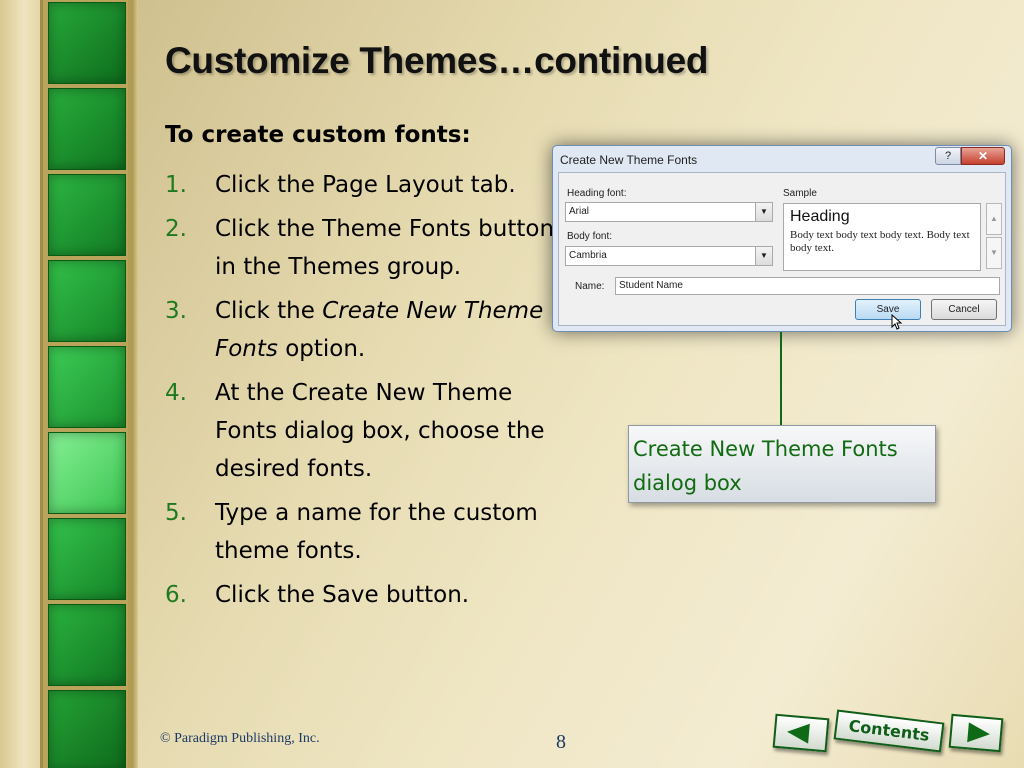 This screenshot has height=768, width=1024. Describe the element at coordinates (889, 731) in the screenshot. I see `contents-button: Contents` at that location.